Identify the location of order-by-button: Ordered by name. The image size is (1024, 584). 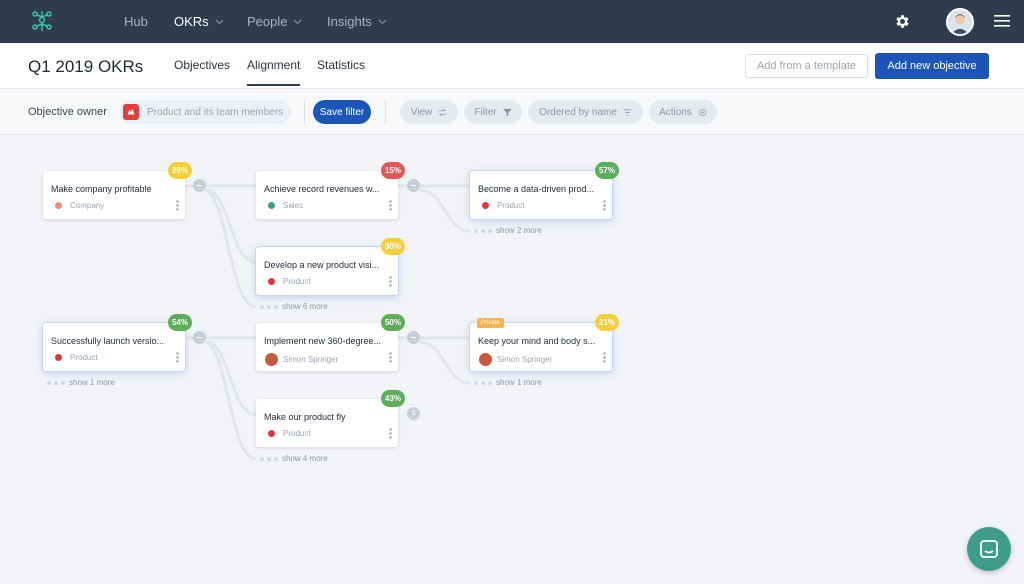
(585, 112).